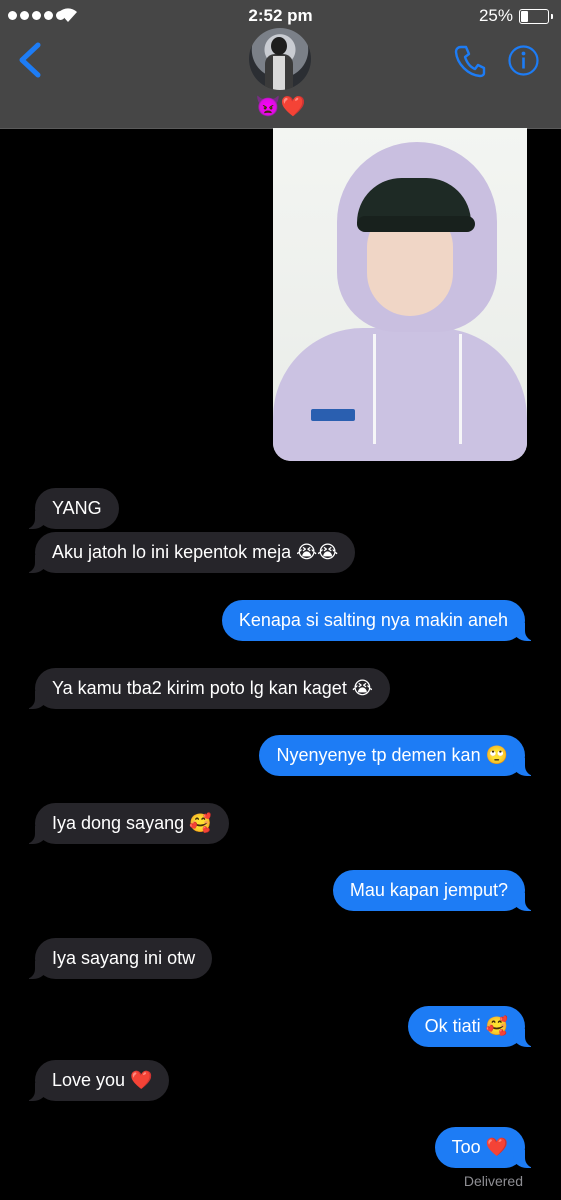 Image resolution: width=561 pixels, height=1200 pixels. I want to click on status-time: 2:52 pm, so click(280, 15).